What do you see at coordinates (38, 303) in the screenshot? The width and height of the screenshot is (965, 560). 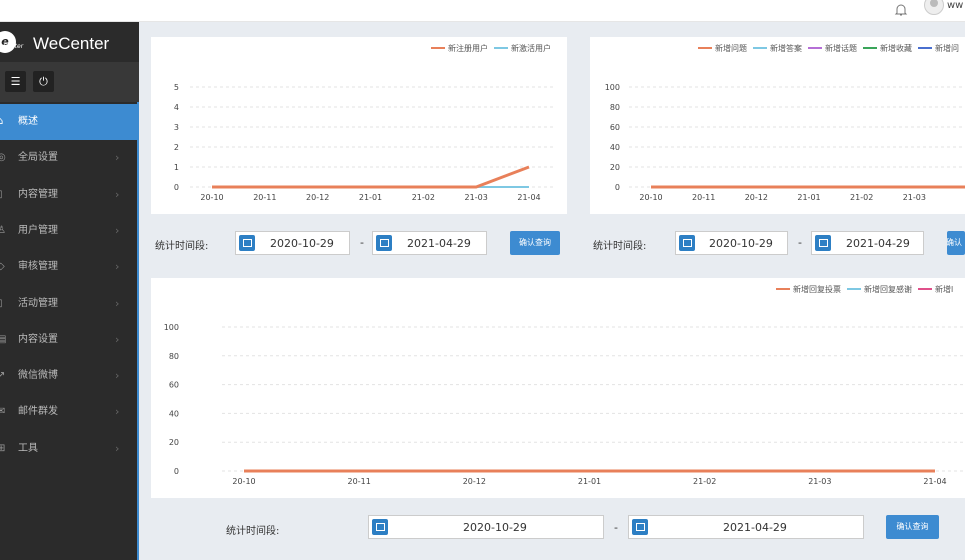 I see `sidebar-item-label: 活动管理` at bounding box center [38, 303].